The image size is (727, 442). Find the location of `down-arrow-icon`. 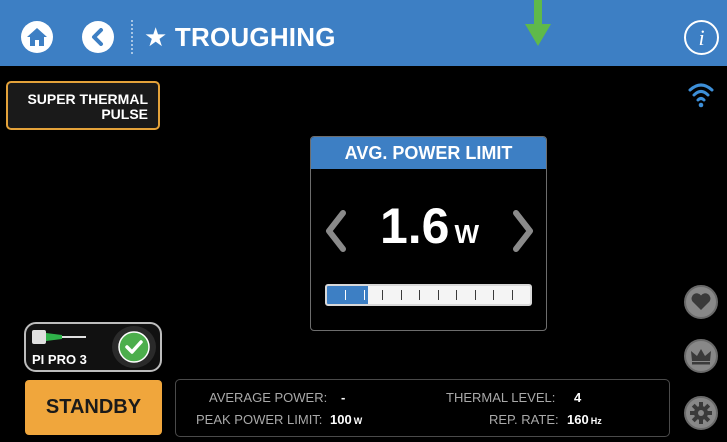

down-arrow-icon is located at coordinates (538, 23).